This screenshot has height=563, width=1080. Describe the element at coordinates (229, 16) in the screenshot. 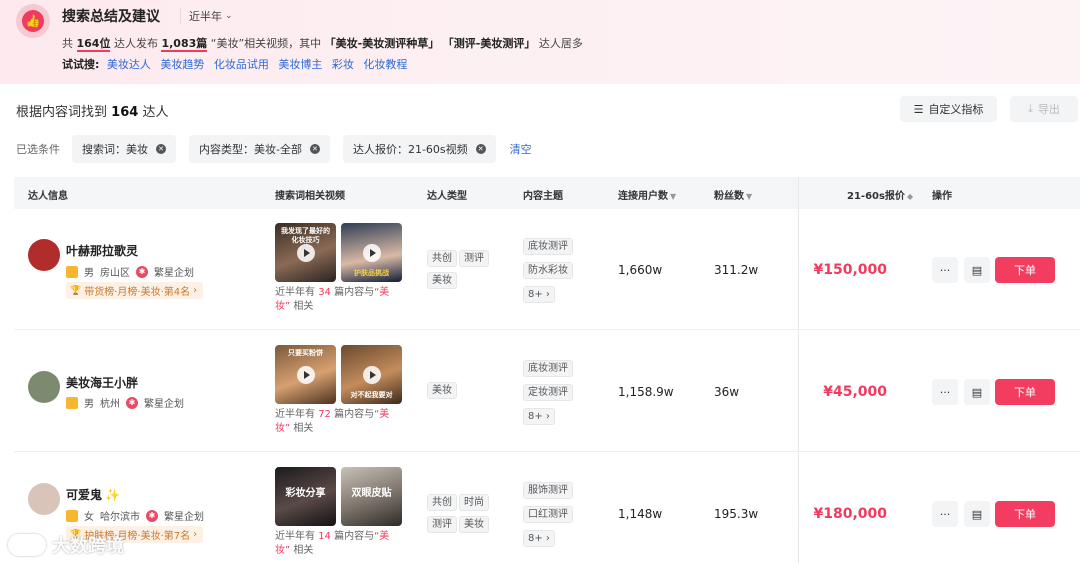

I see `chevron-down-icon: ⌄` at that location.